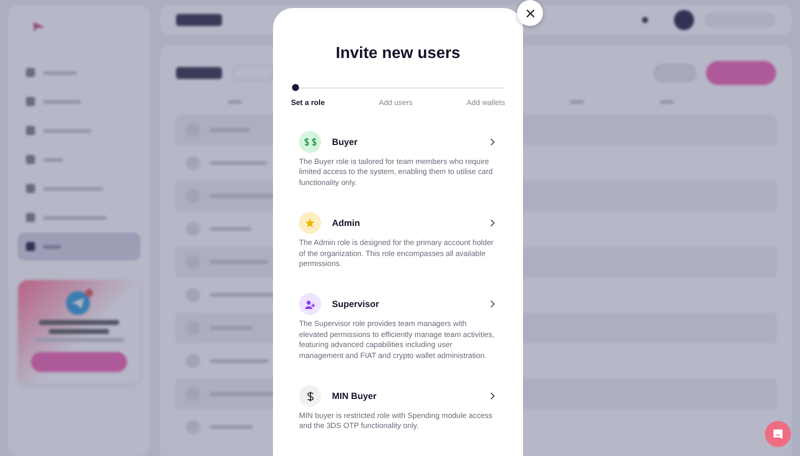 The width and height of the screenshot is (800, 456). Describe the element at coordinates (398, 54) in the screenshot. I see `dialog-title: Invite new users` at that location.